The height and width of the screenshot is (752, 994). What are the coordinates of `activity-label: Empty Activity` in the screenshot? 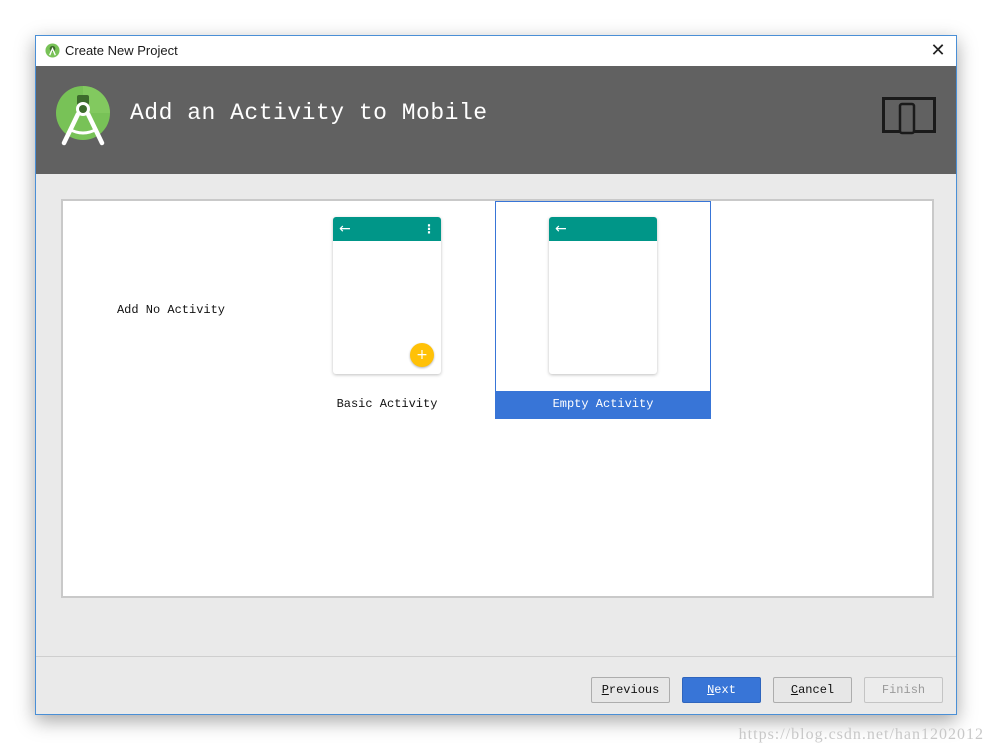 It's located at (603, 404).